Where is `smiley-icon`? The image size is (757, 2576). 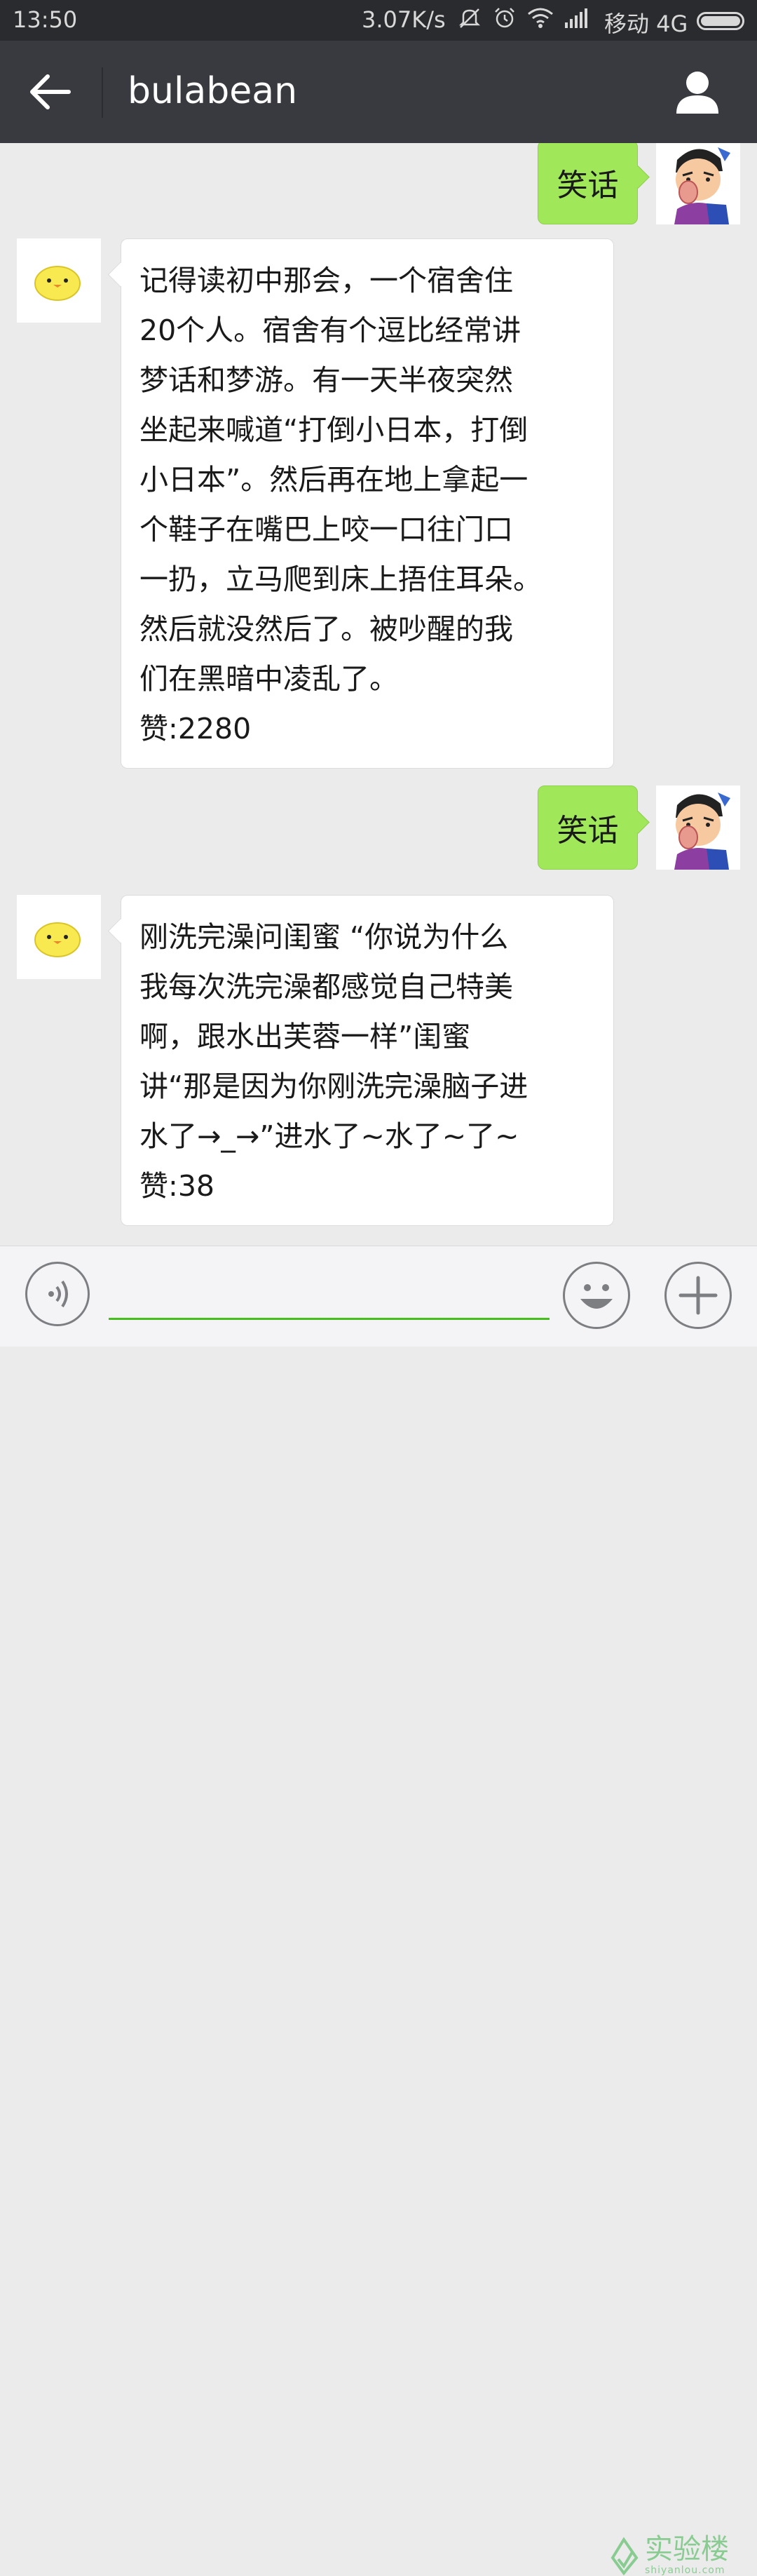
smiley-icon is located at coordinates (596, 1296).